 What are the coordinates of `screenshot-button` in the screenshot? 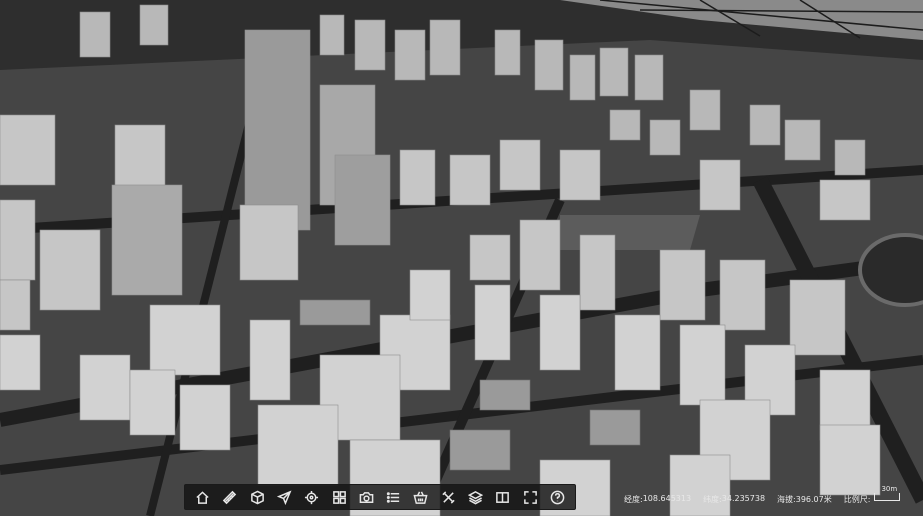 It's located at (366, 497).